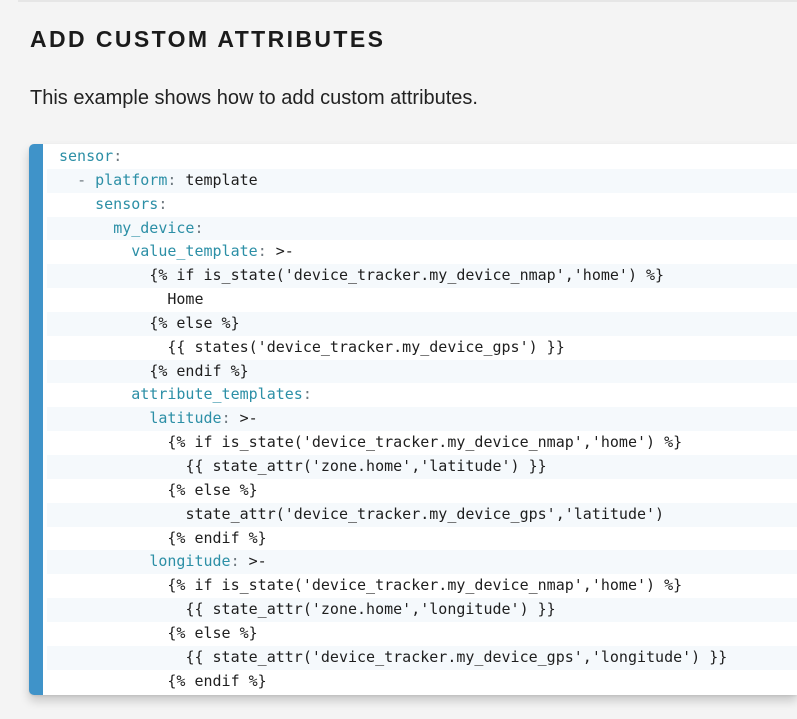 This screenshot has width=797, height=719. I want to click on code-line: latitude: >-, so click(422, 419).